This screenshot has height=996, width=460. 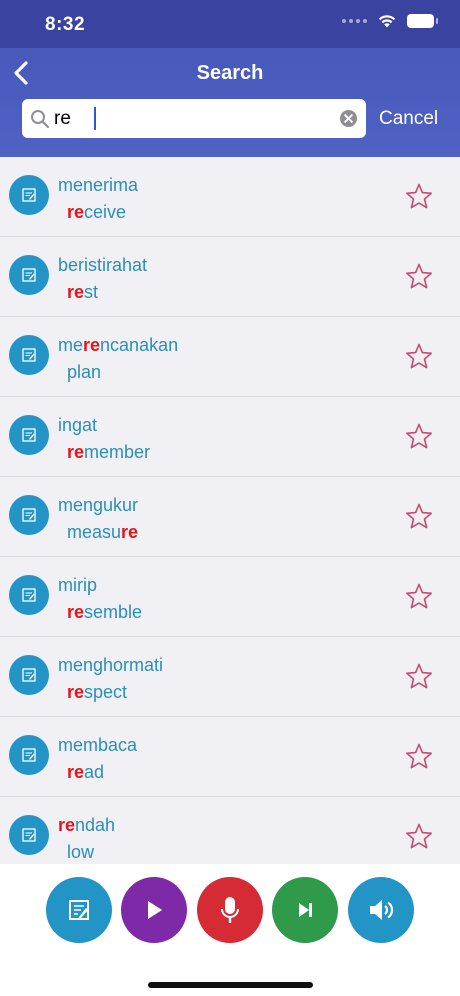 I want to click on bottom-toolbar, so click(x=230, y=930).